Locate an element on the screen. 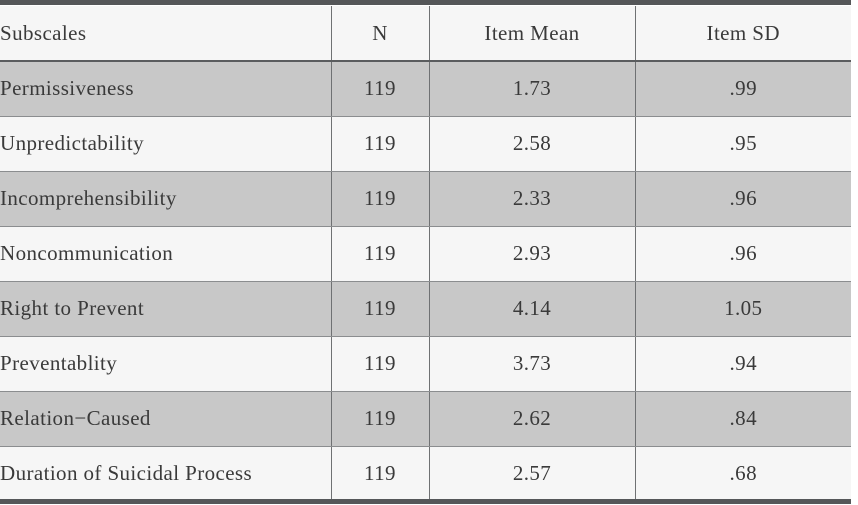 The height and width of the screenshot is (505, 858). cell-item-sd: .68 is located at coordinates (743, 473).